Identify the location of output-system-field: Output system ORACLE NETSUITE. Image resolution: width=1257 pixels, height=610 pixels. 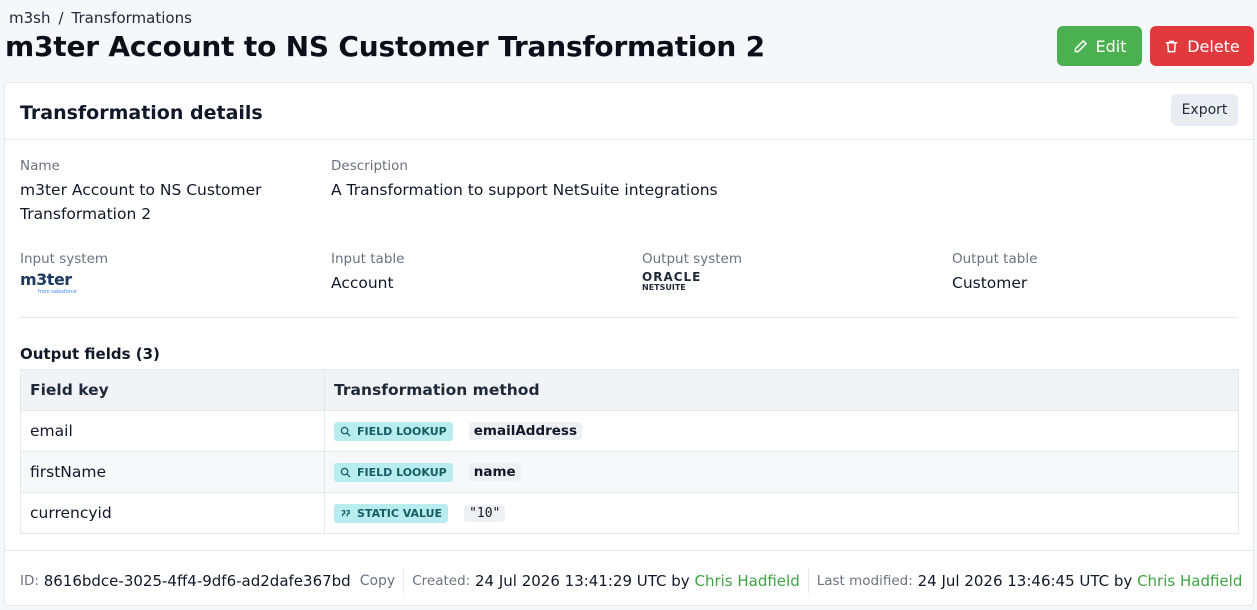
(692, 272).